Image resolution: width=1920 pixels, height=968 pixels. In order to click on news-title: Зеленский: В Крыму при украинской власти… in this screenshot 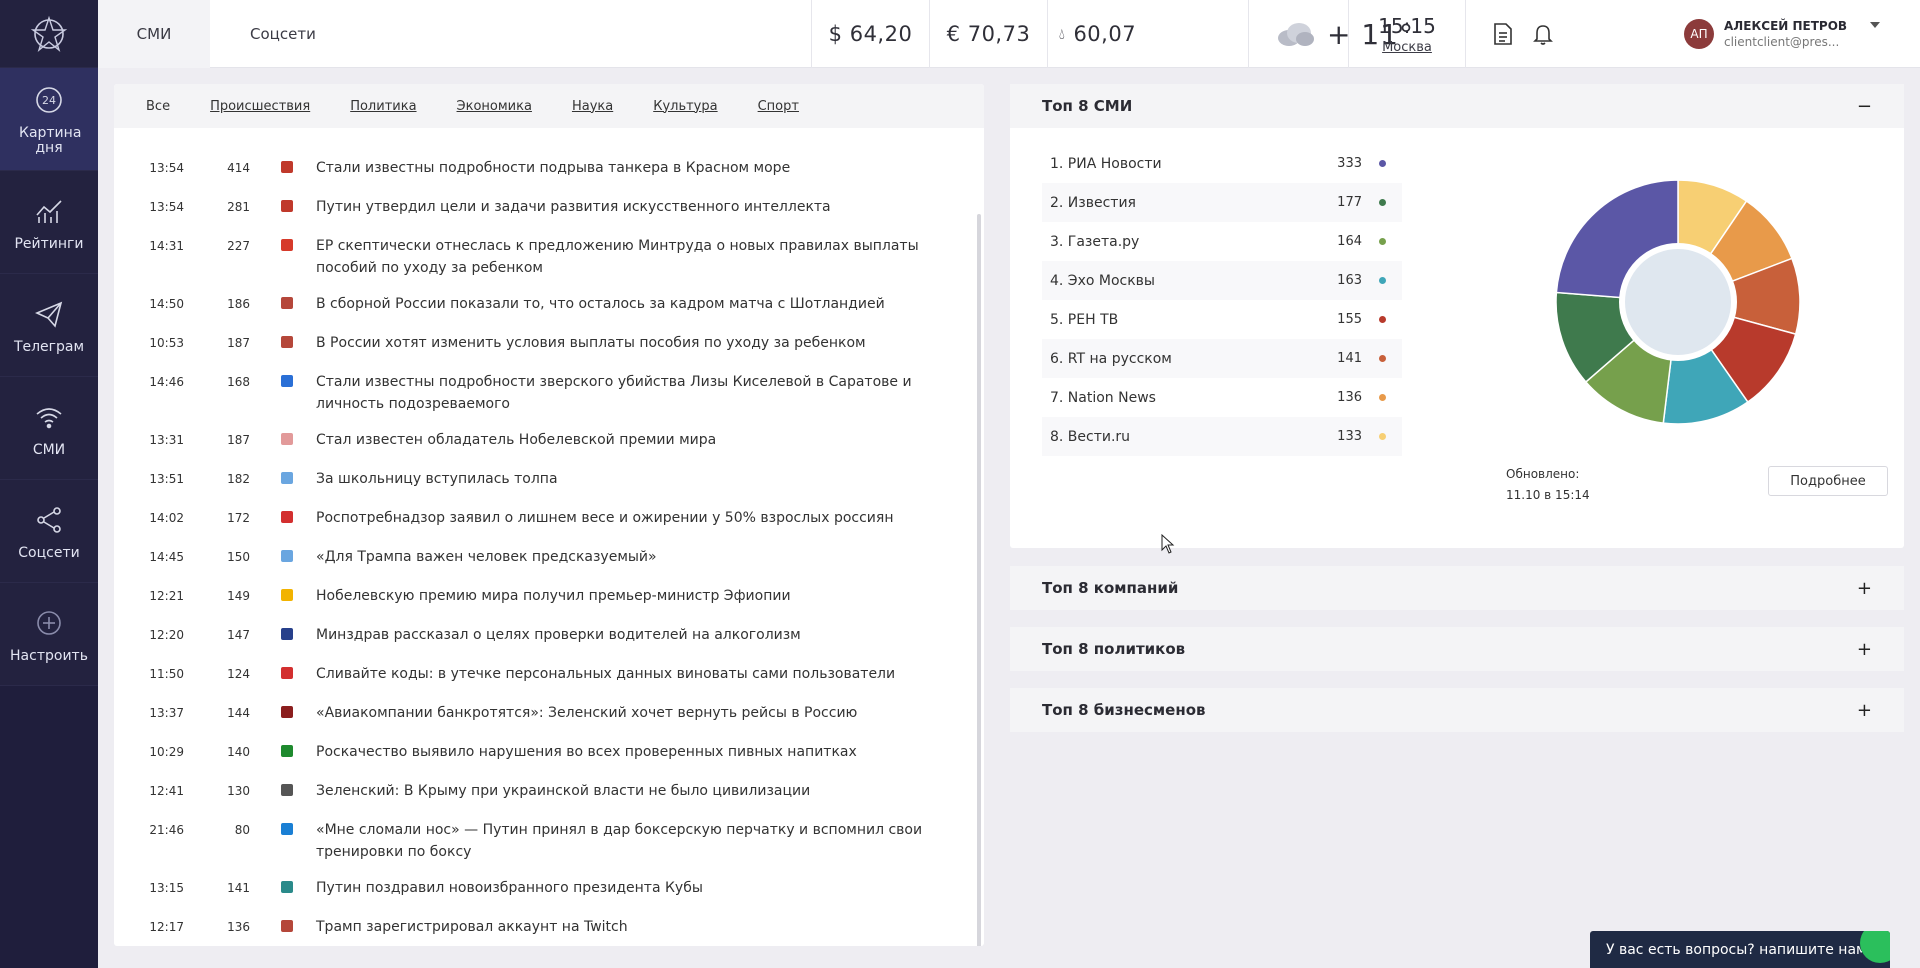, I will do `click(645, 791)`.